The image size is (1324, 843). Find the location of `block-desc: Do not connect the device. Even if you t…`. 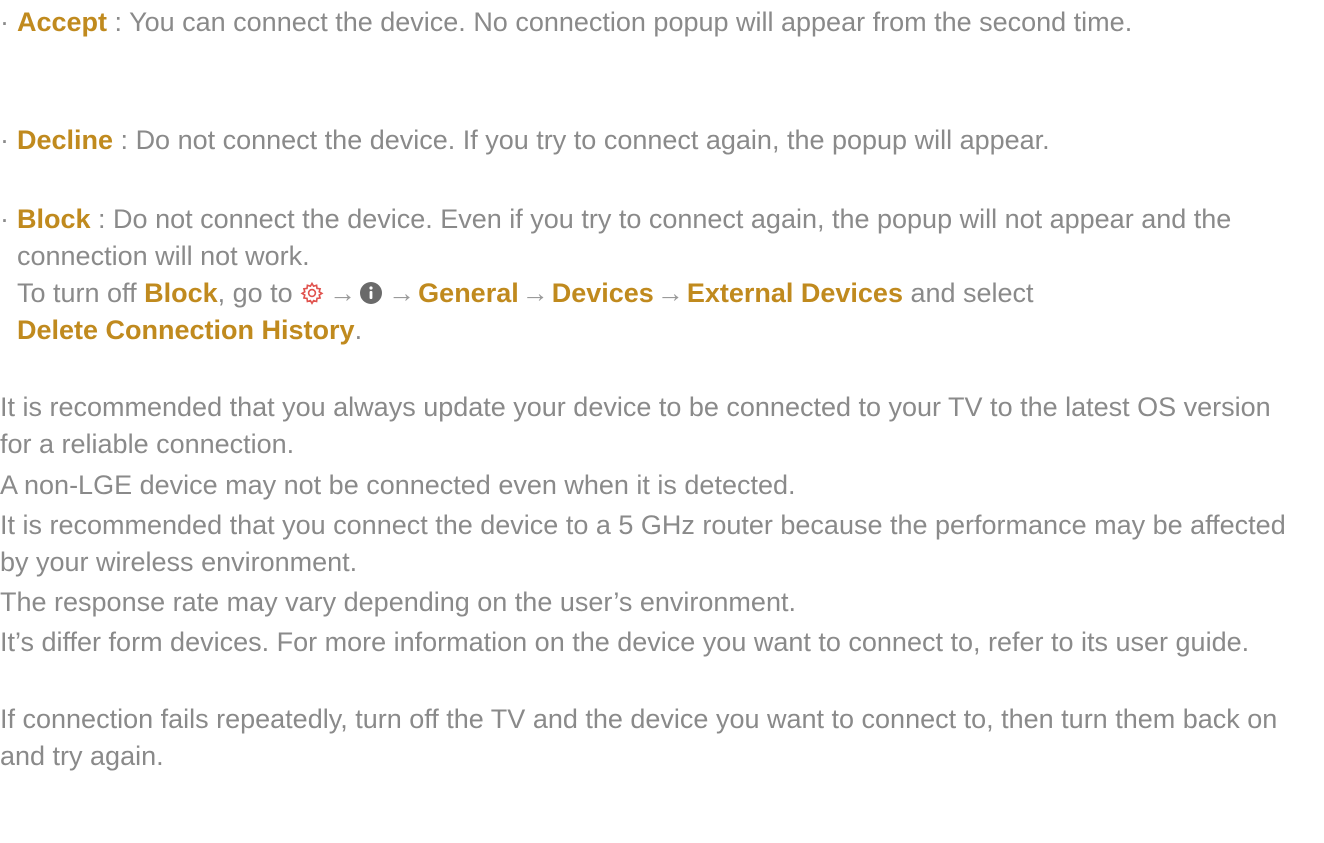

block-desc: Do not connect the device. Even if you t… is located at coordinates (624, 237).